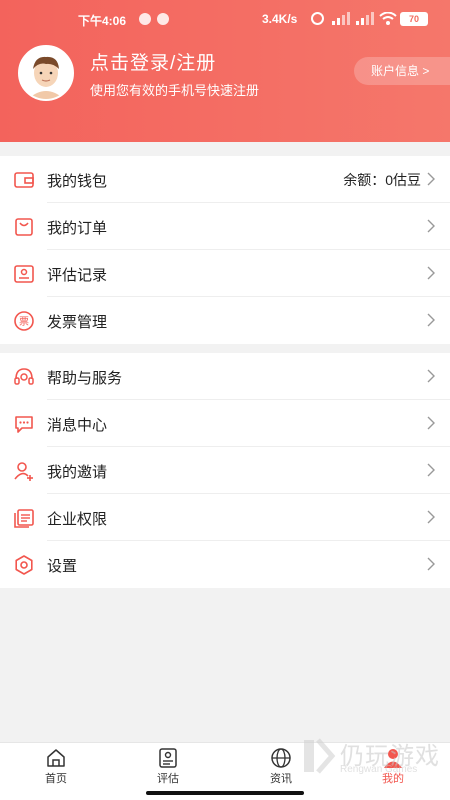 The image size is (450, 800). Describe the element at coordinates (56, 758) in the screenshot. I see `home-icon` at that location.